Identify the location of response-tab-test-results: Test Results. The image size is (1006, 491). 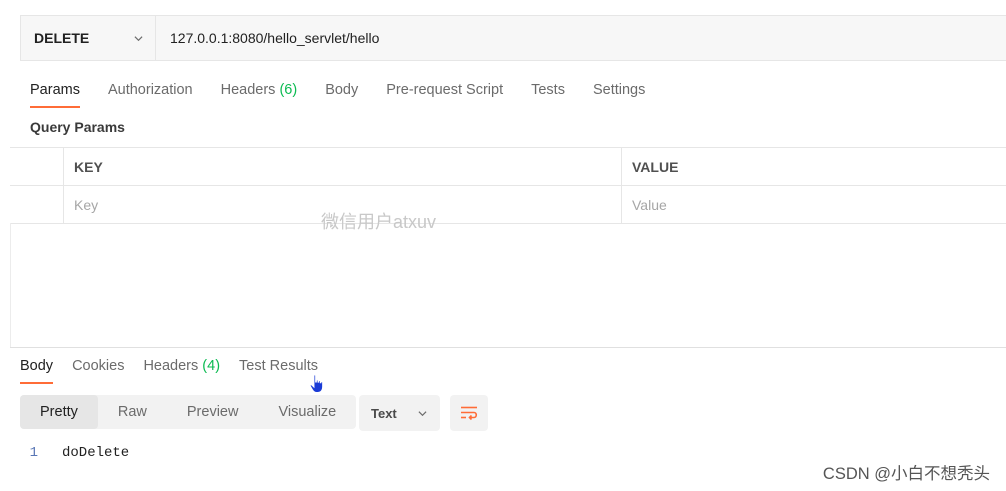
(278, 362).